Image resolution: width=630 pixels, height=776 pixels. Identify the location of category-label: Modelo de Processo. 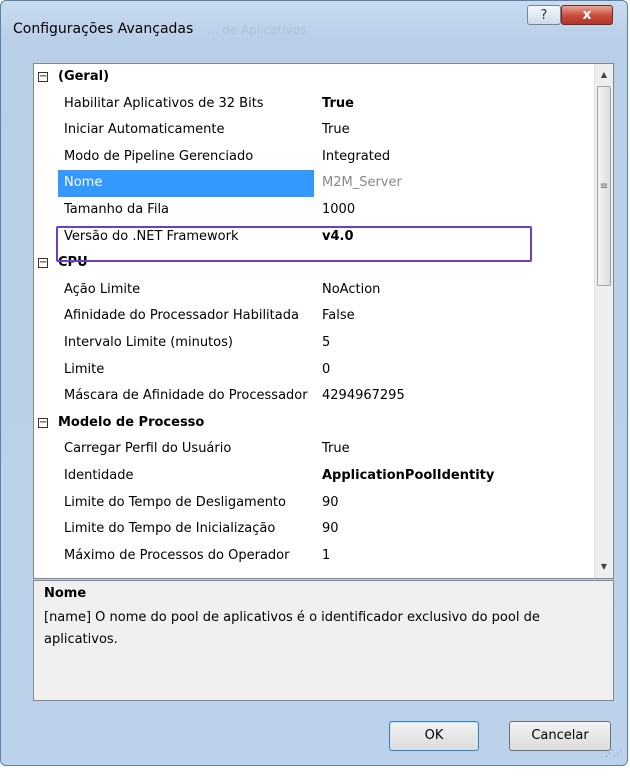
(131, 422).